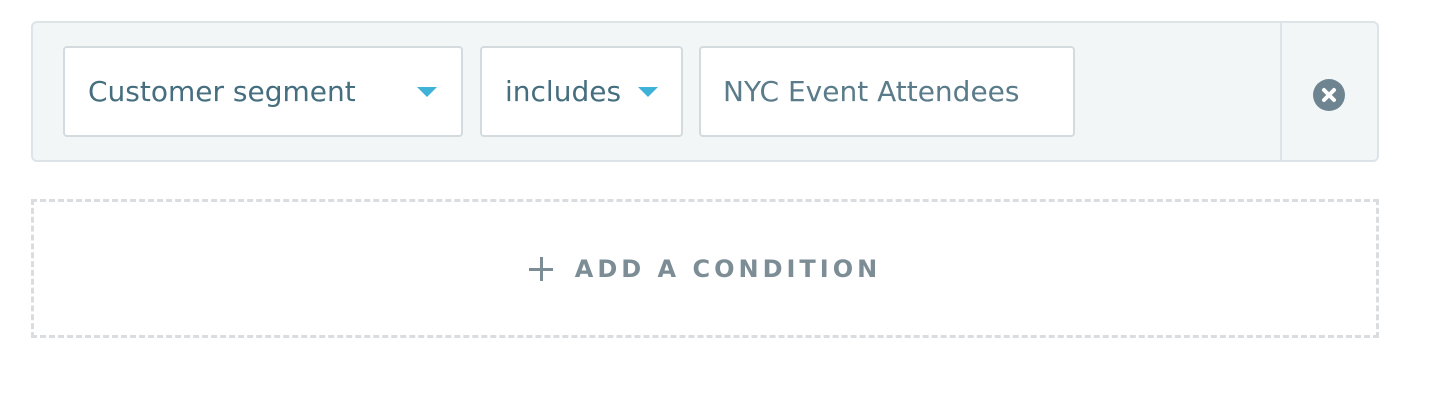 This screenshot has height=400, width=1438. I want to click on value-input-text: NYC Event Attendees, so click(871, 91).